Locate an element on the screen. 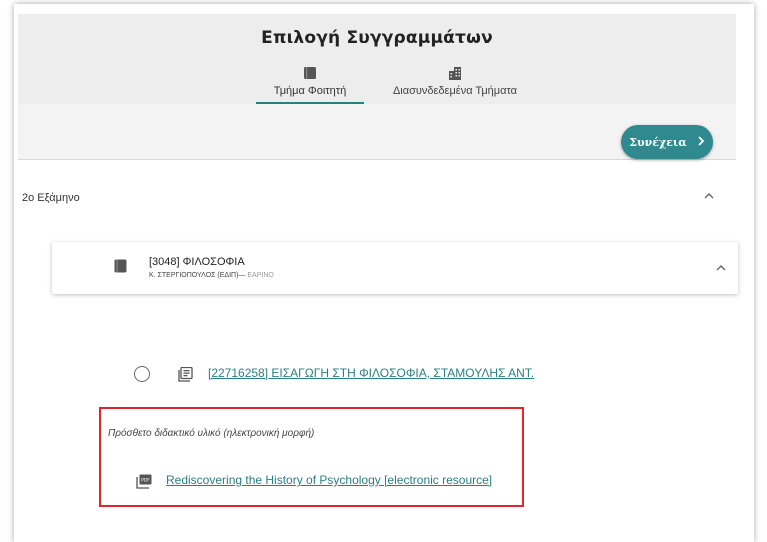  tab-label: Τμήμα Φοιτητή is located at coordinates (310, 91).